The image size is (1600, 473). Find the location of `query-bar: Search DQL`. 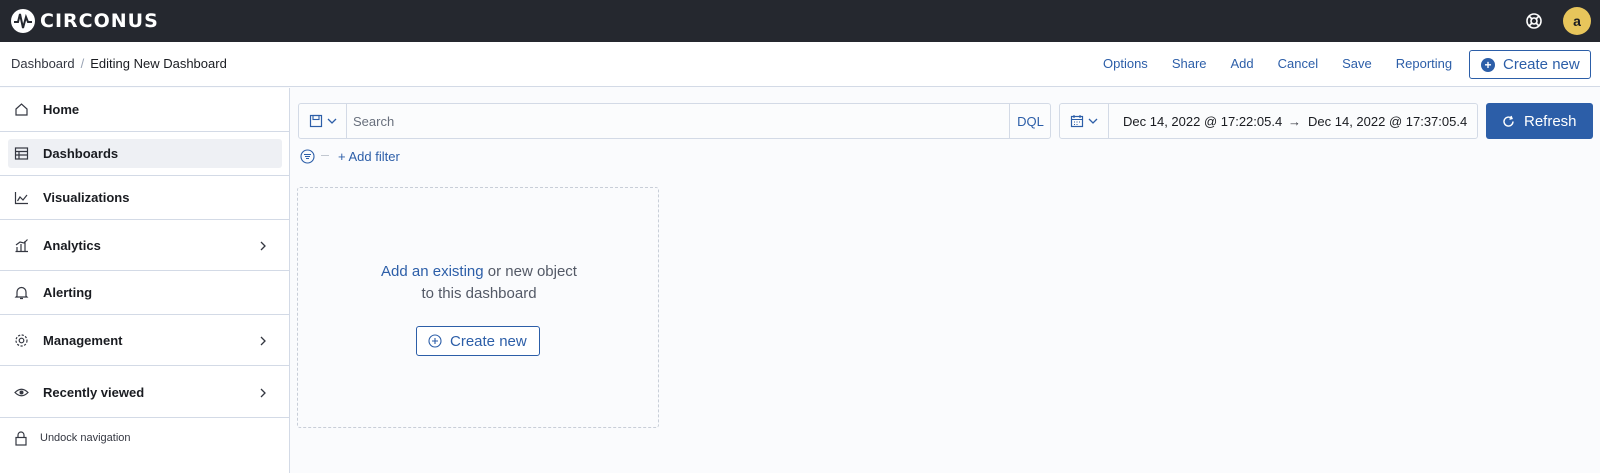

query-bar: Search DQL is located at coordinates (674, 121).